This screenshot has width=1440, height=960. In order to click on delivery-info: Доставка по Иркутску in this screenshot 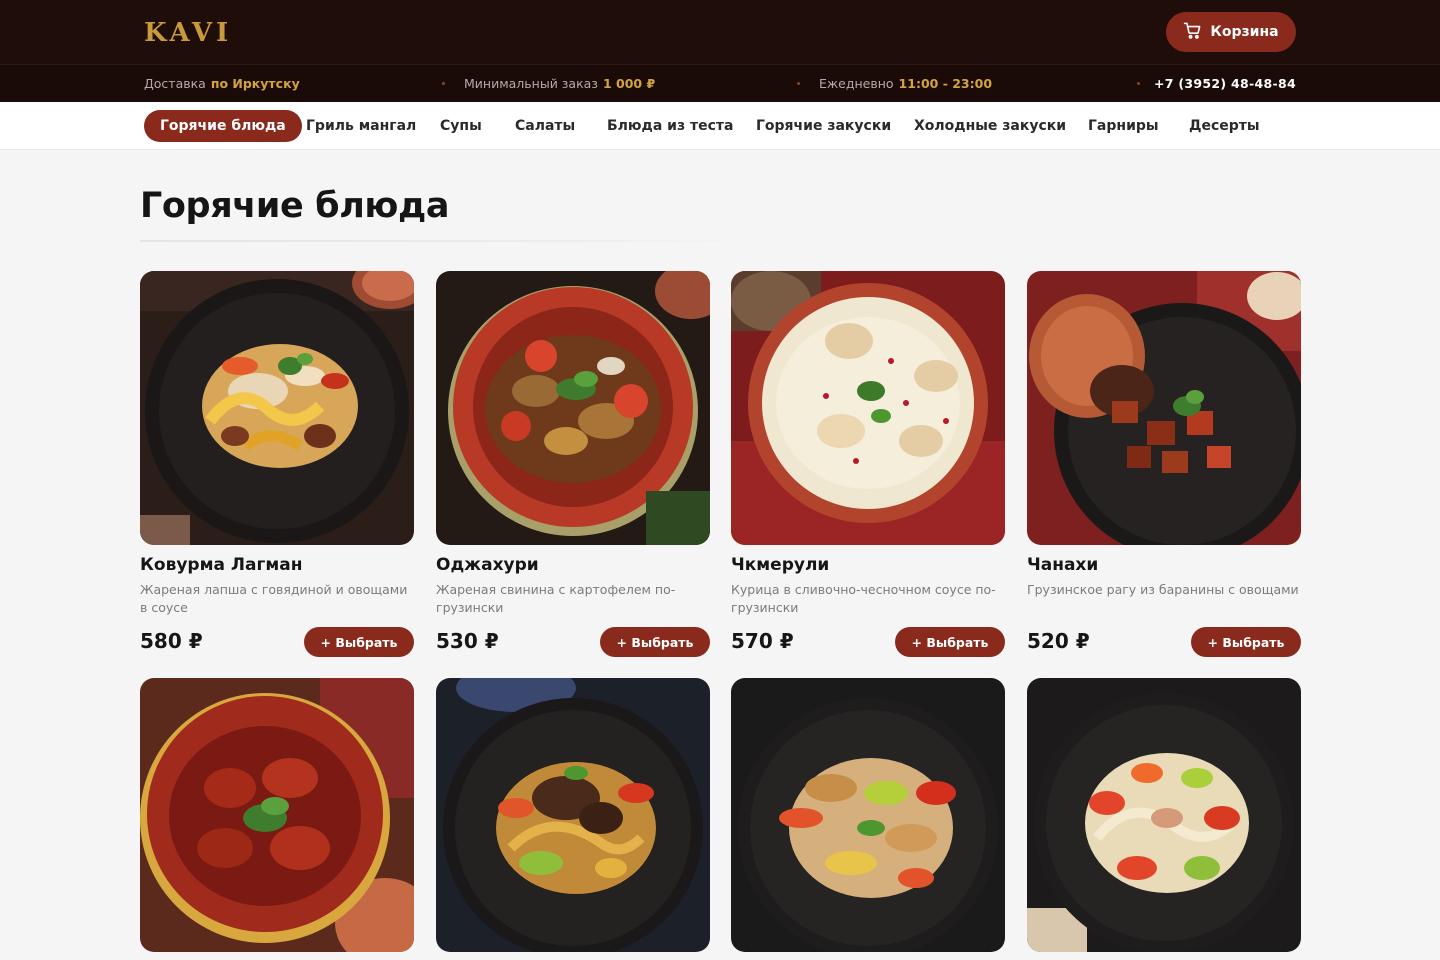, I will do `click(222, 83)`.